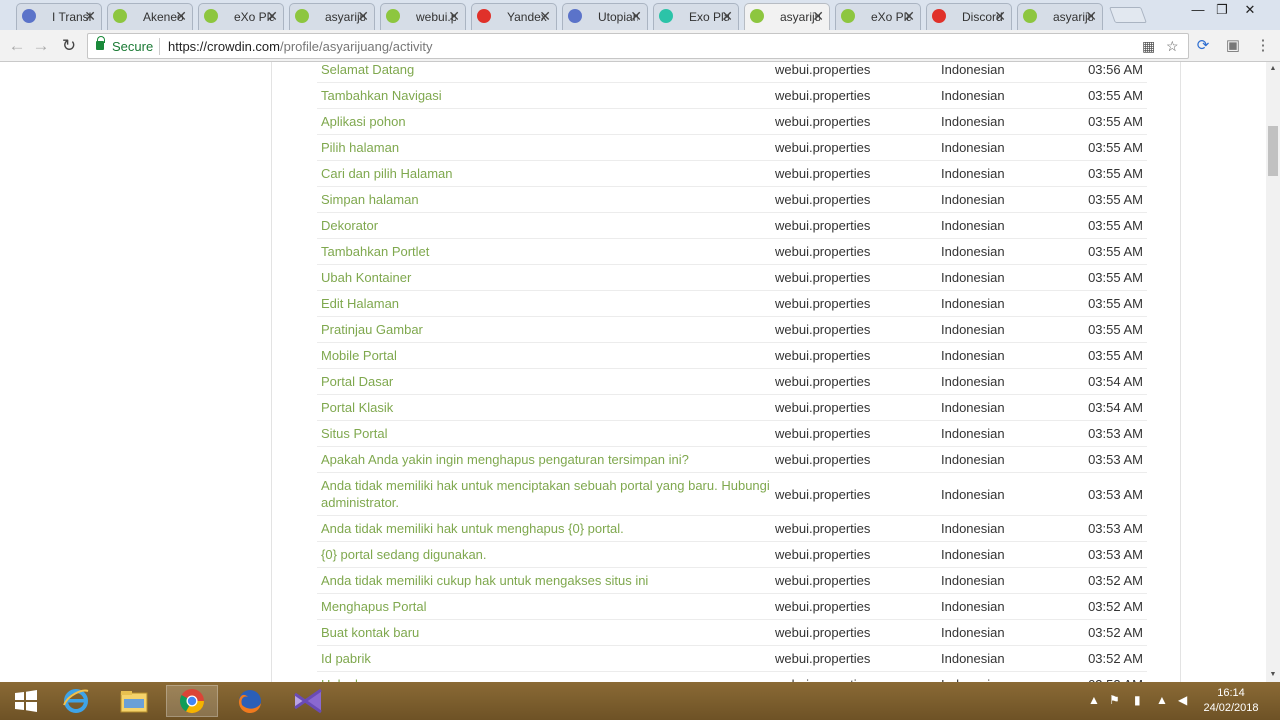  What do you see at coordinates (1231, 701) in the screenshot?
I see `taskbar-clock: 16:14 24/02/2018` at bounding box center [1231, 701].